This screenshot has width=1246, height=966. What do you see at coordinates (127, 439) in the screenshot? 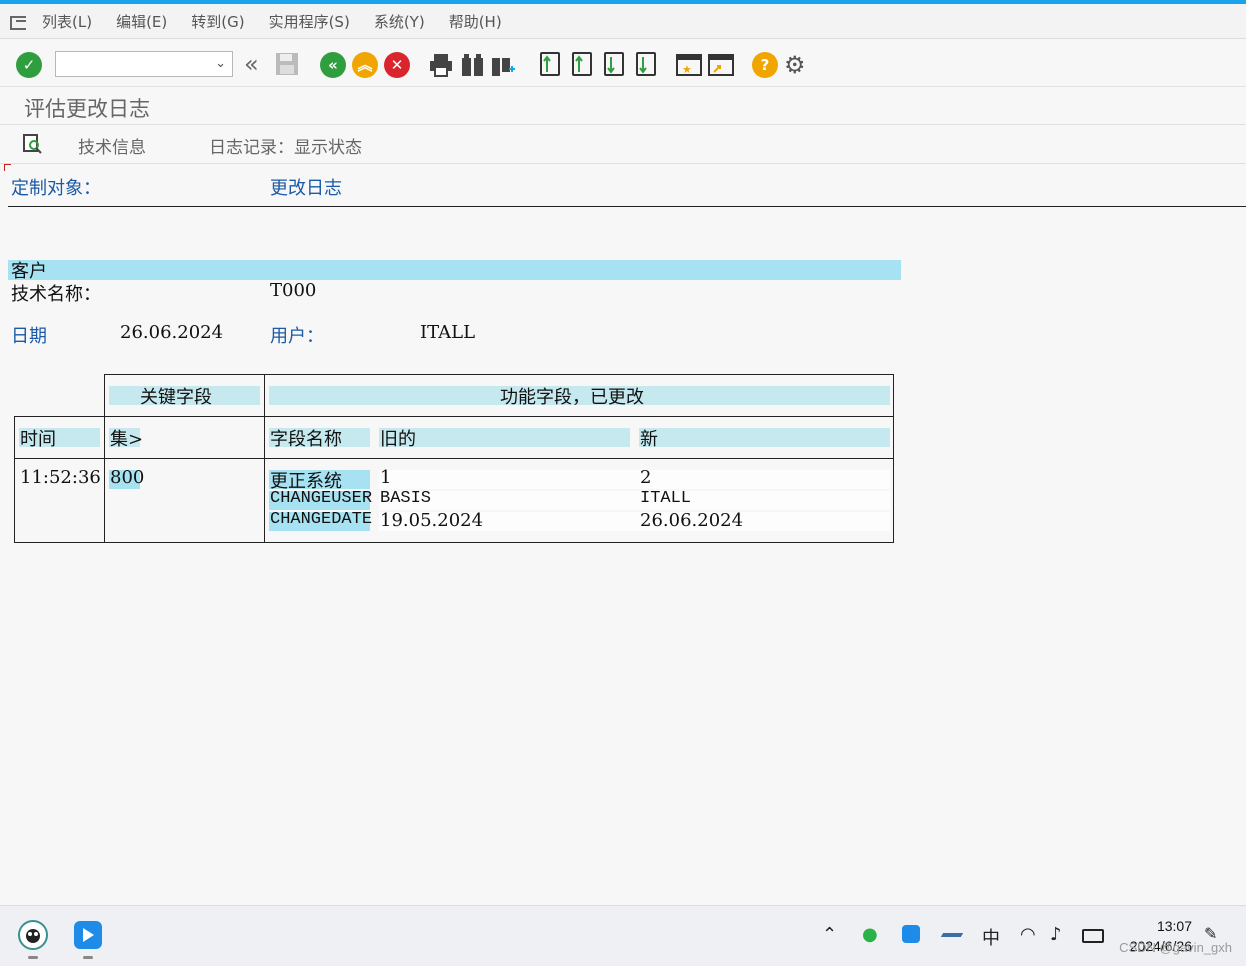
I see `set-column-header: 集>` at bounding box center [127, 439].